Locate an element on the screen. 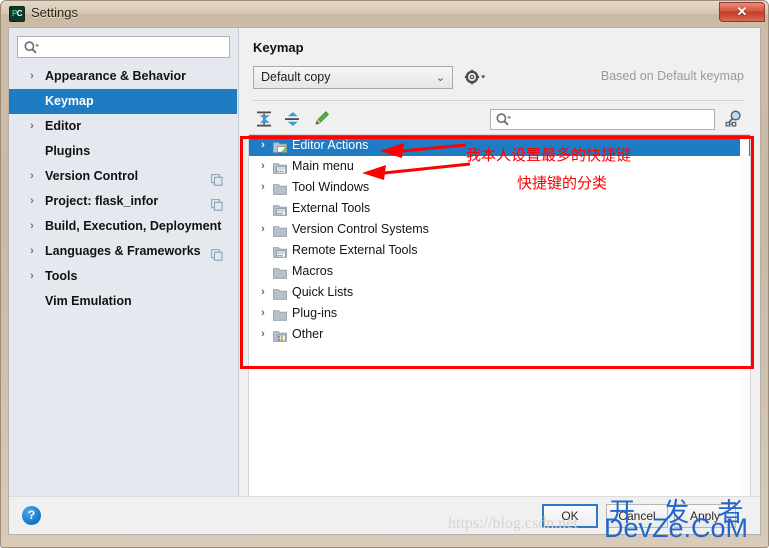  tree-row: › Tool Windows is located at coordinates (499, 187).